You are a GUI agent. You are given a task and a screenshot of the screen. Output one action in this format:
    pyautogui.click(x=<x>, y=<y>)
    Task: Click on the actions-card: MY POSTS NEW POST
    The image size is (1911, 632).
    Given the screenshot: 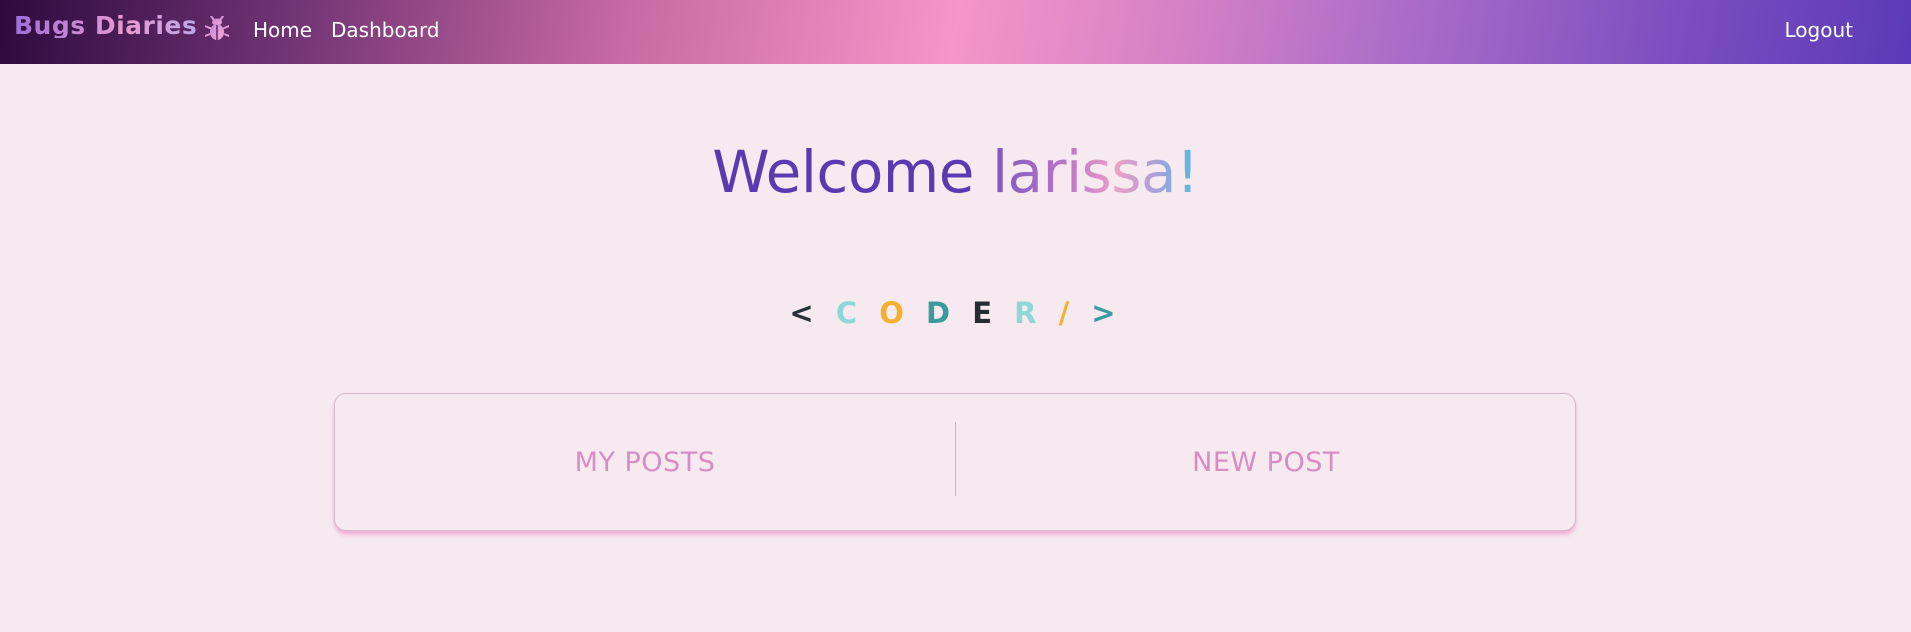 What is the action you would take?
    pyautogui.click(x=955, y=462)
    